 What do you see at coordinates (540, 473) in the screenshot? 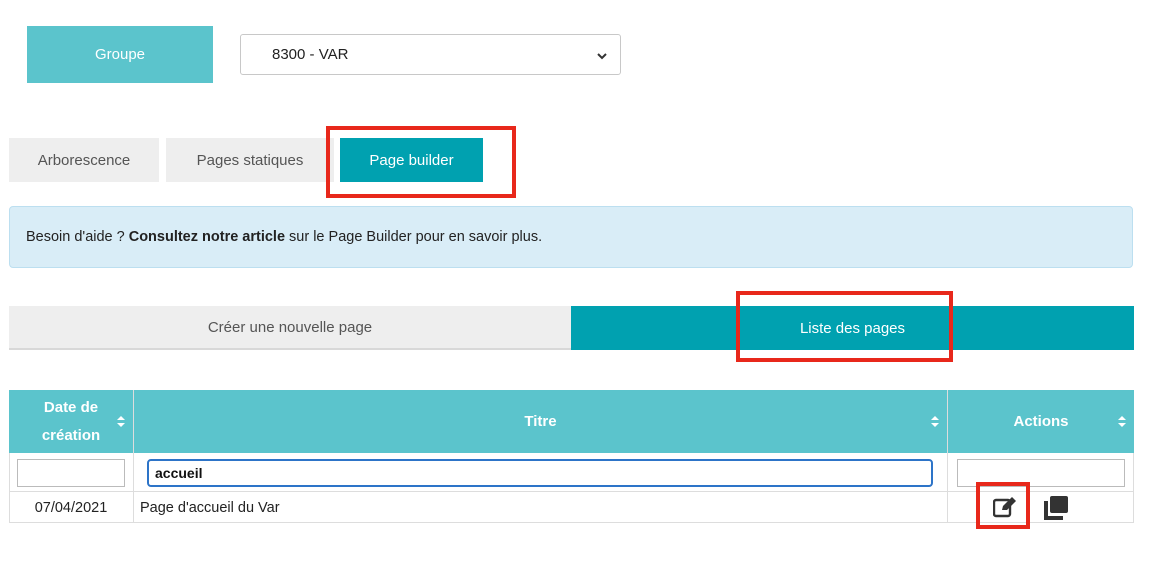
I see `filter-titre-input: accueil` at bounding box center [540, 473].